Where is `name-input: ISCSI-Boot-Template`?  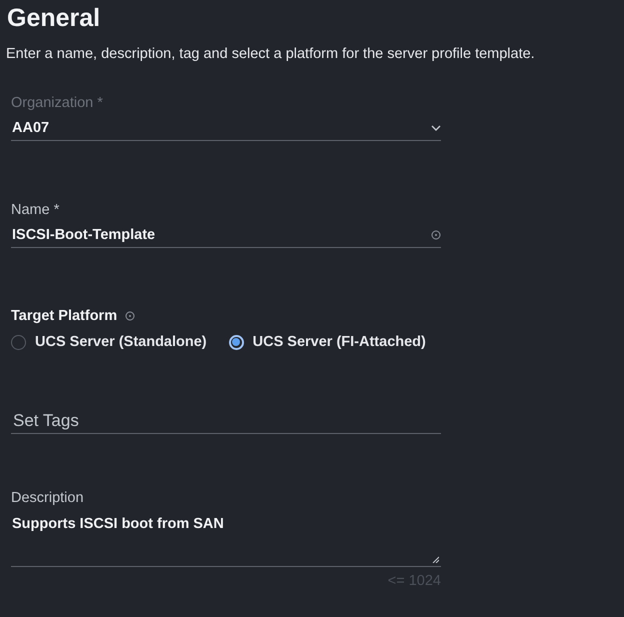 name-input: ISCSI-Boot-Template is located at coordinates (221, 235).